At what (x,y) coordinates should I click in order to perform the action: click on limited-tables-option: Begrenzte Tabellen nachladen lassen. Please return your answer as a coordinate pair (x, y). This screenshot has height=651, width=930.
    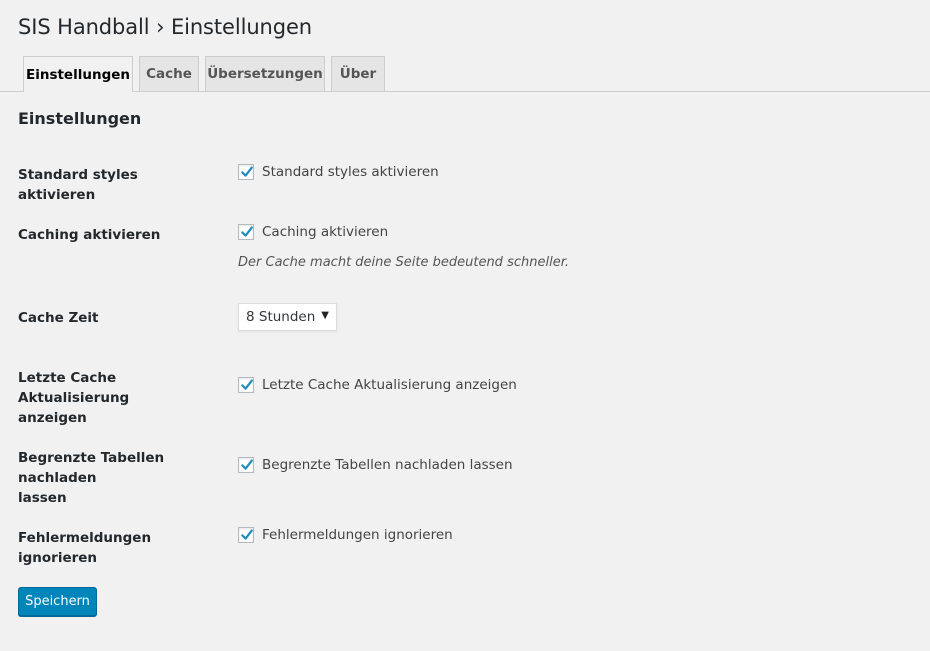
    Looking at the image, I should click on (375, 465).